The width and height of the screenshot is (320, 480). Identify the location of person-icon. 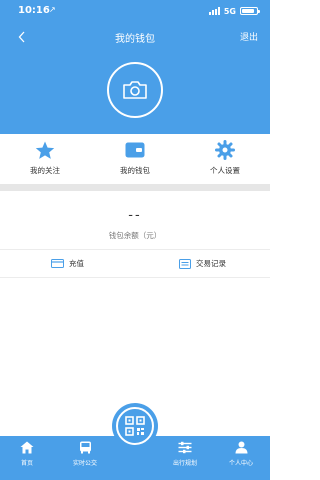
(241, 447).